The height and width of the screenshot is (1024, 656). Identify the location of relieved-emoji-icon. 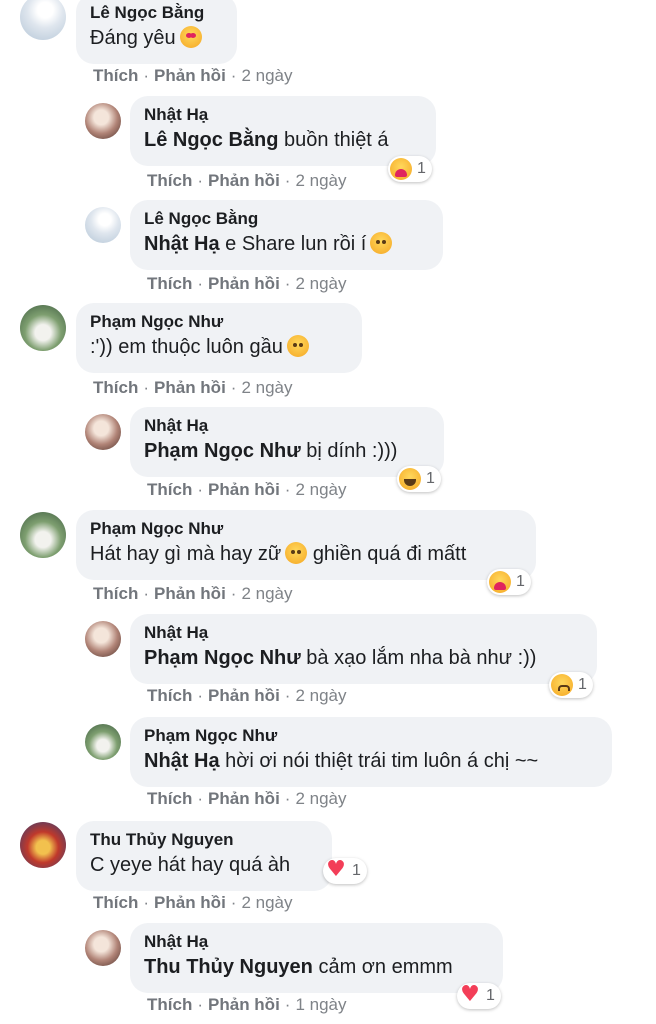
(297, 346).